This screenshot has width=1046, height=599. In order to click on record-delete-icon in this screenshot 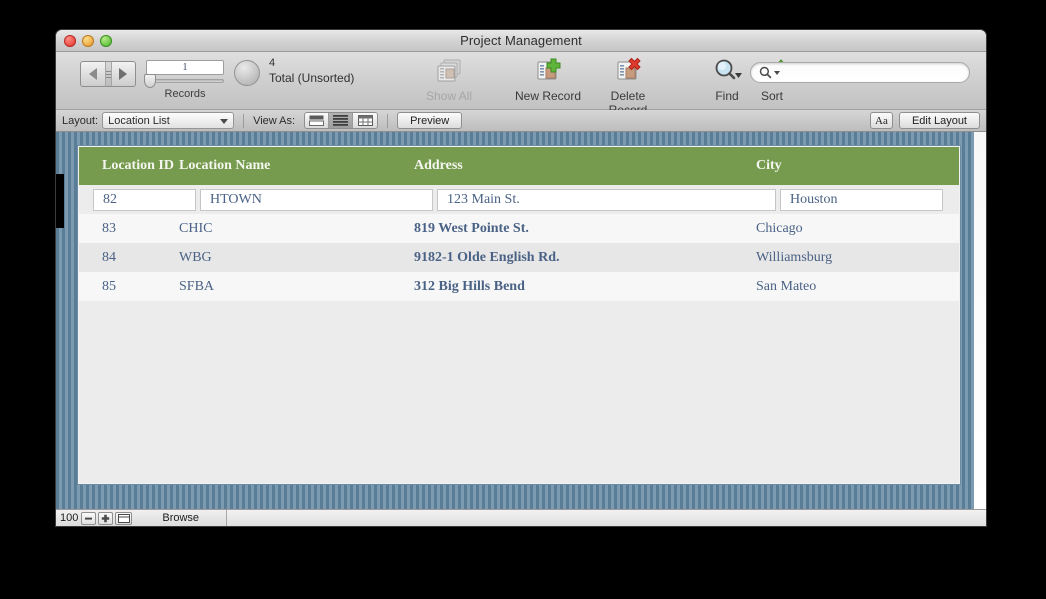, I will do `click(628, 71)`.